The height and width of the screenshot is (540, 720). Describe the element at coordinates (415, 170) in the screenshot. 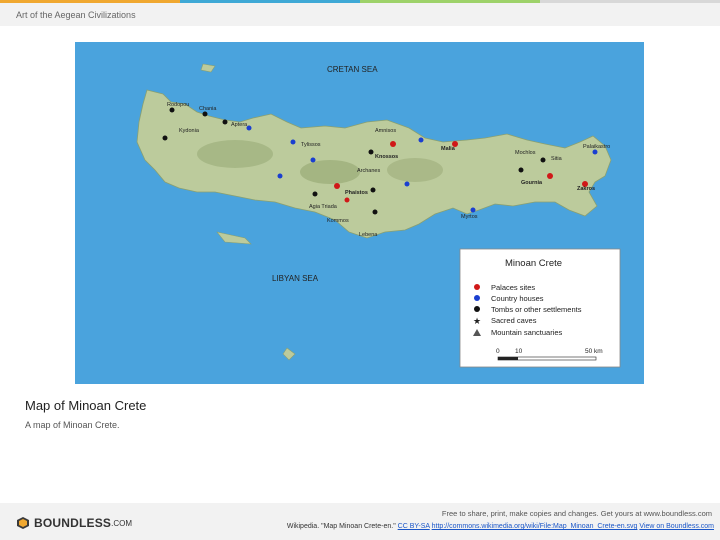

I see `dikti-mountains` at that location.